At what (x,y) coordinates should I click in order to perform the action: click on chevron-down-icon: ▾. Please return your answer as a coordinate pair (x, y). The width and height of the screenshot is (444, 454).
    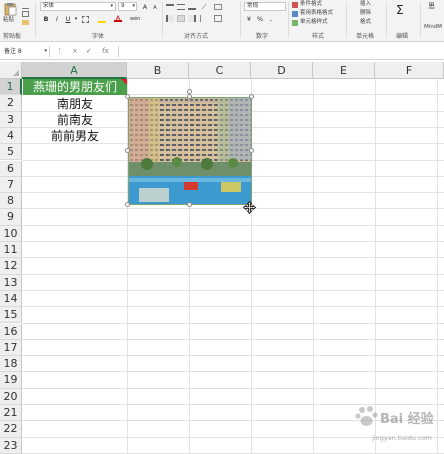
    Looking at the image, I should click on (76, 19).